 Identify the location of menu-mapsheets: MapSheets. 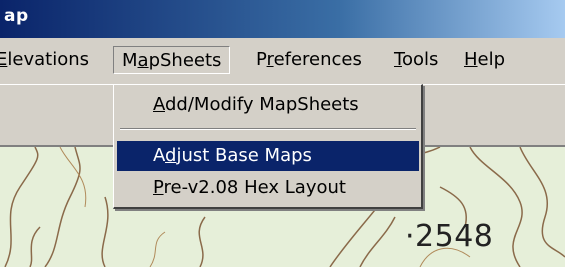
(172, 60).